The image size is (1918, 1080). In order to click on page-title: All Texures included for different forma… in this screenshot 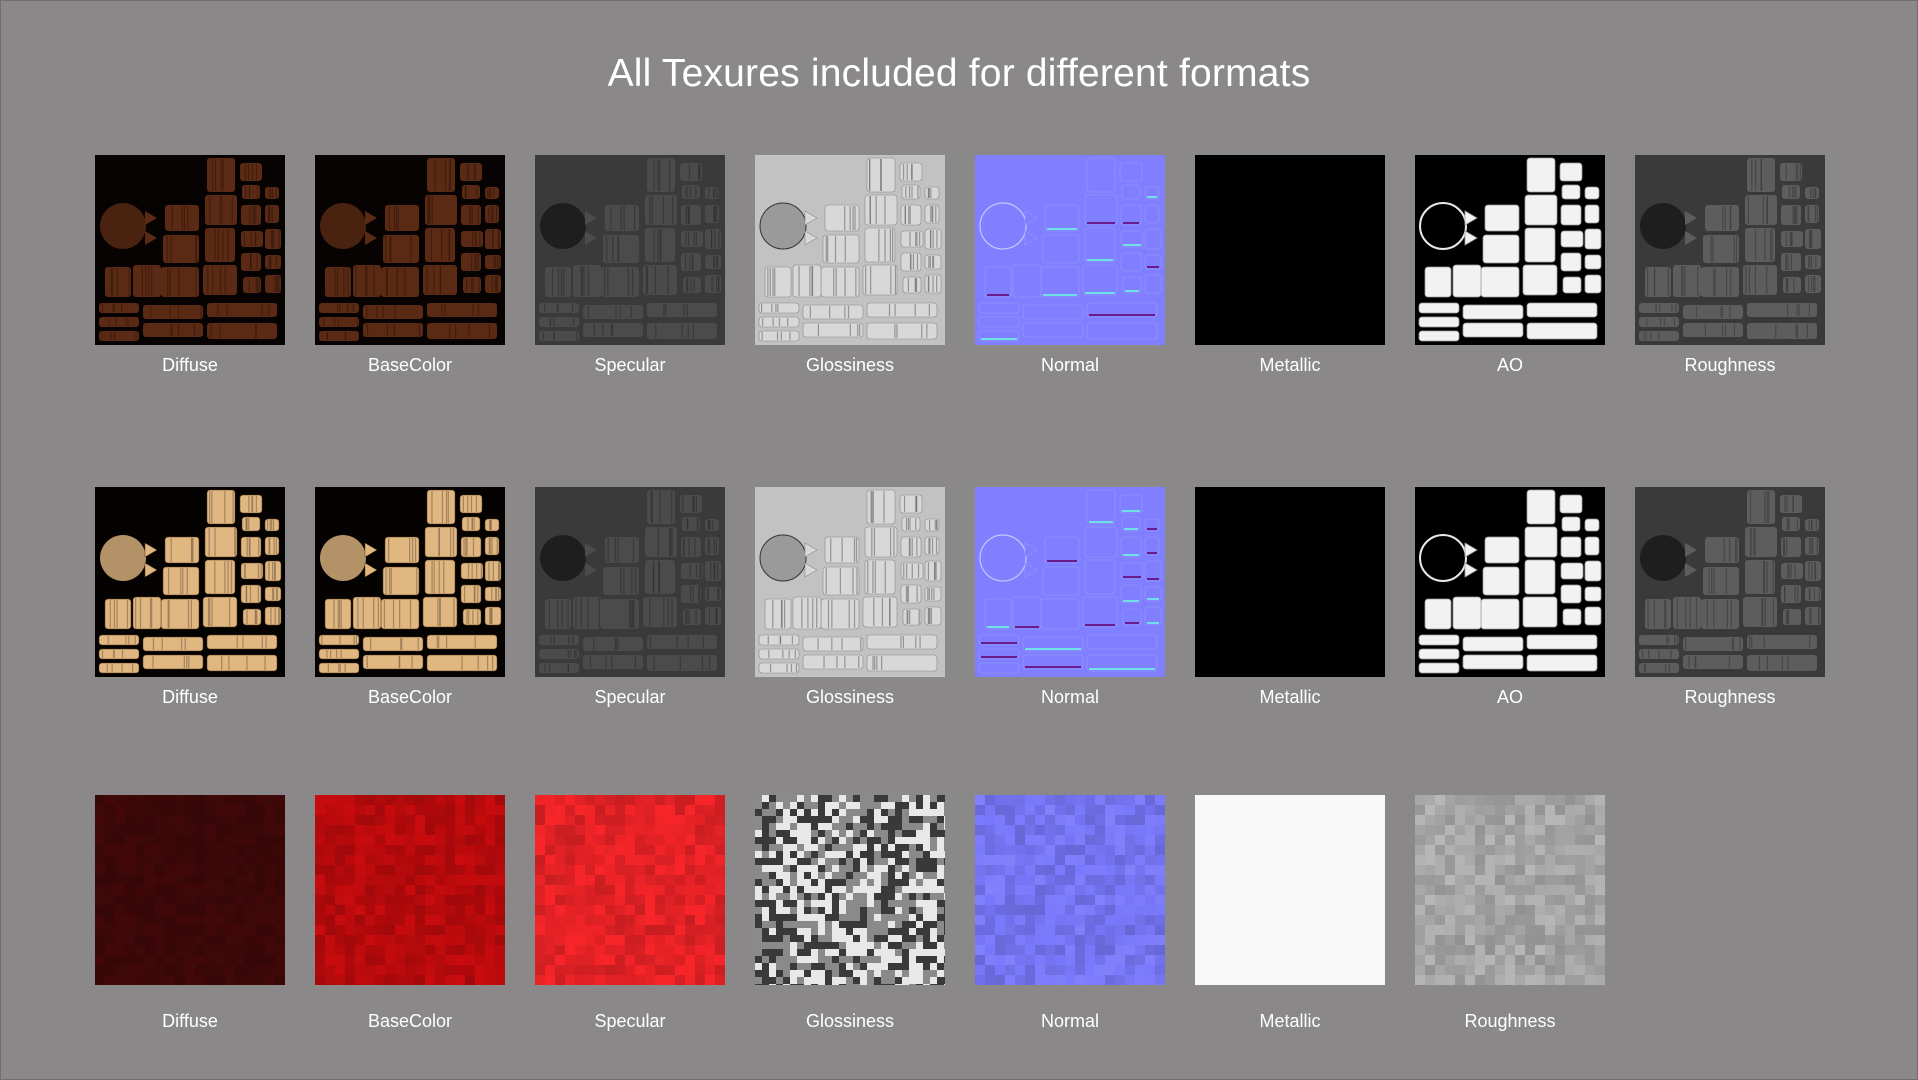, I will do `click(959, 73)`.